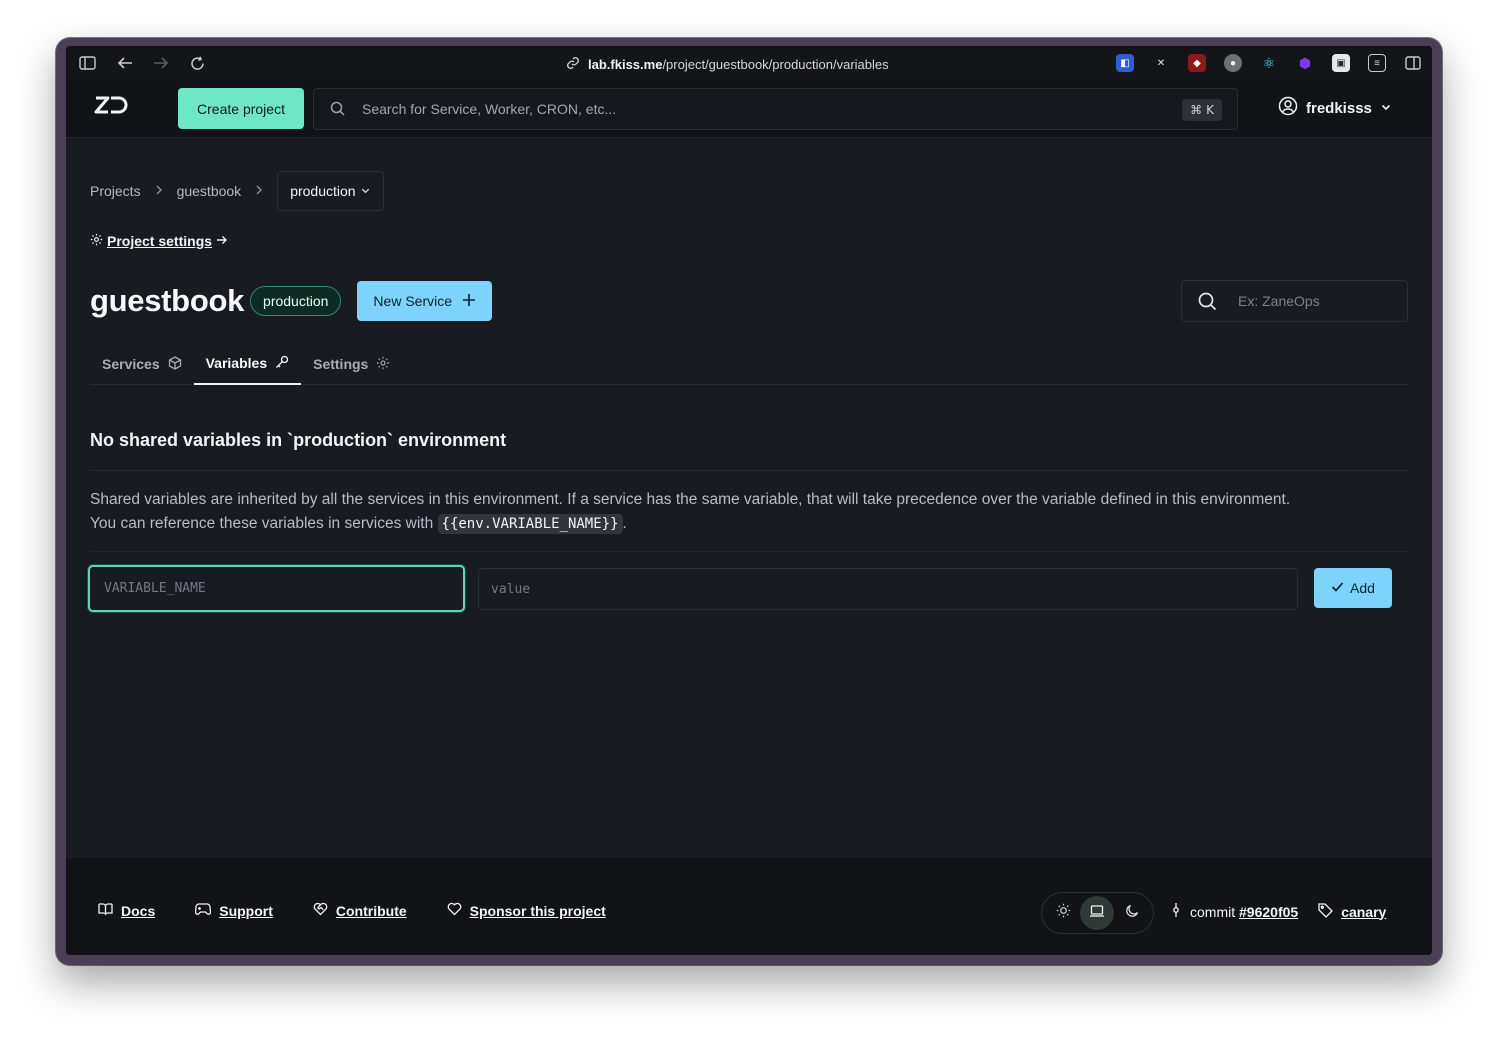 Image resolution: width=1498 pixels, height=1040 pixels. Describe the element at coordinates (625, 64) in the screenshot. I see `url-host: lab.fkiss.me` at that location.